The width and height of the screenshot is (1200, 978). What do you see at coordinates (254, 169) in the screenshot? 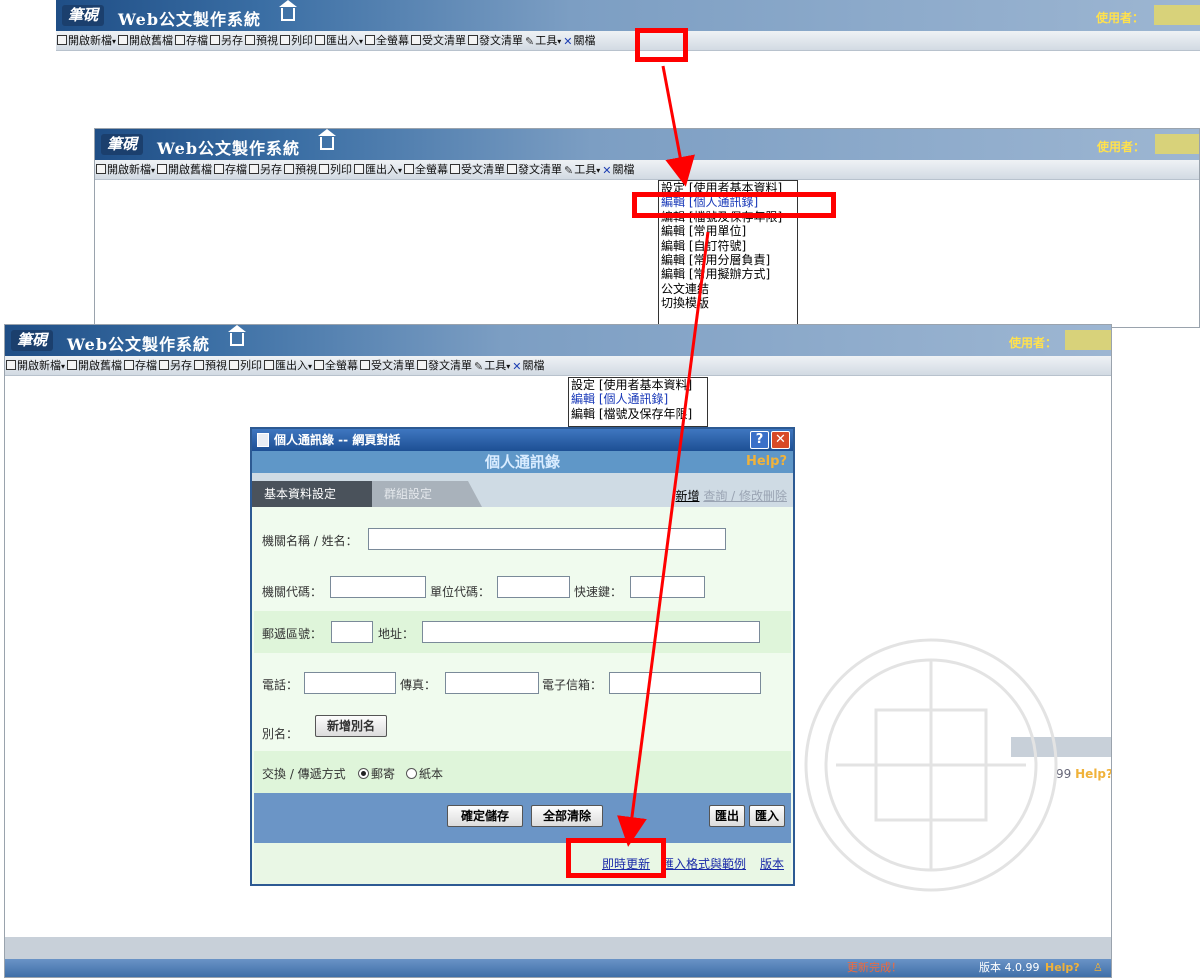
I see `save-as-icon` at bounding box center [254, 169].